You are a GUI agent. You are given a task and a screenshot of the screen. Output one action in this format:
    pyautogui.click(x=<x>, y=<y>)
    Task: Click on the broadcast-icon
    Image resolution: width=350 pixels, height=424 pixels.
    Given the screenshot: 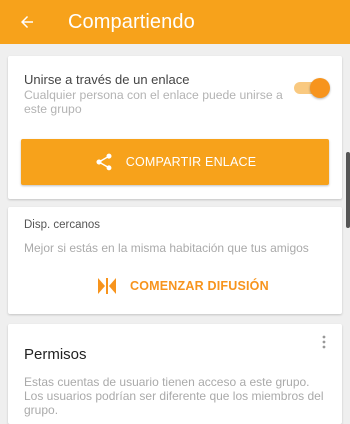 What is the action you would take?
    pyautogui.click(x=107, y=286)
    